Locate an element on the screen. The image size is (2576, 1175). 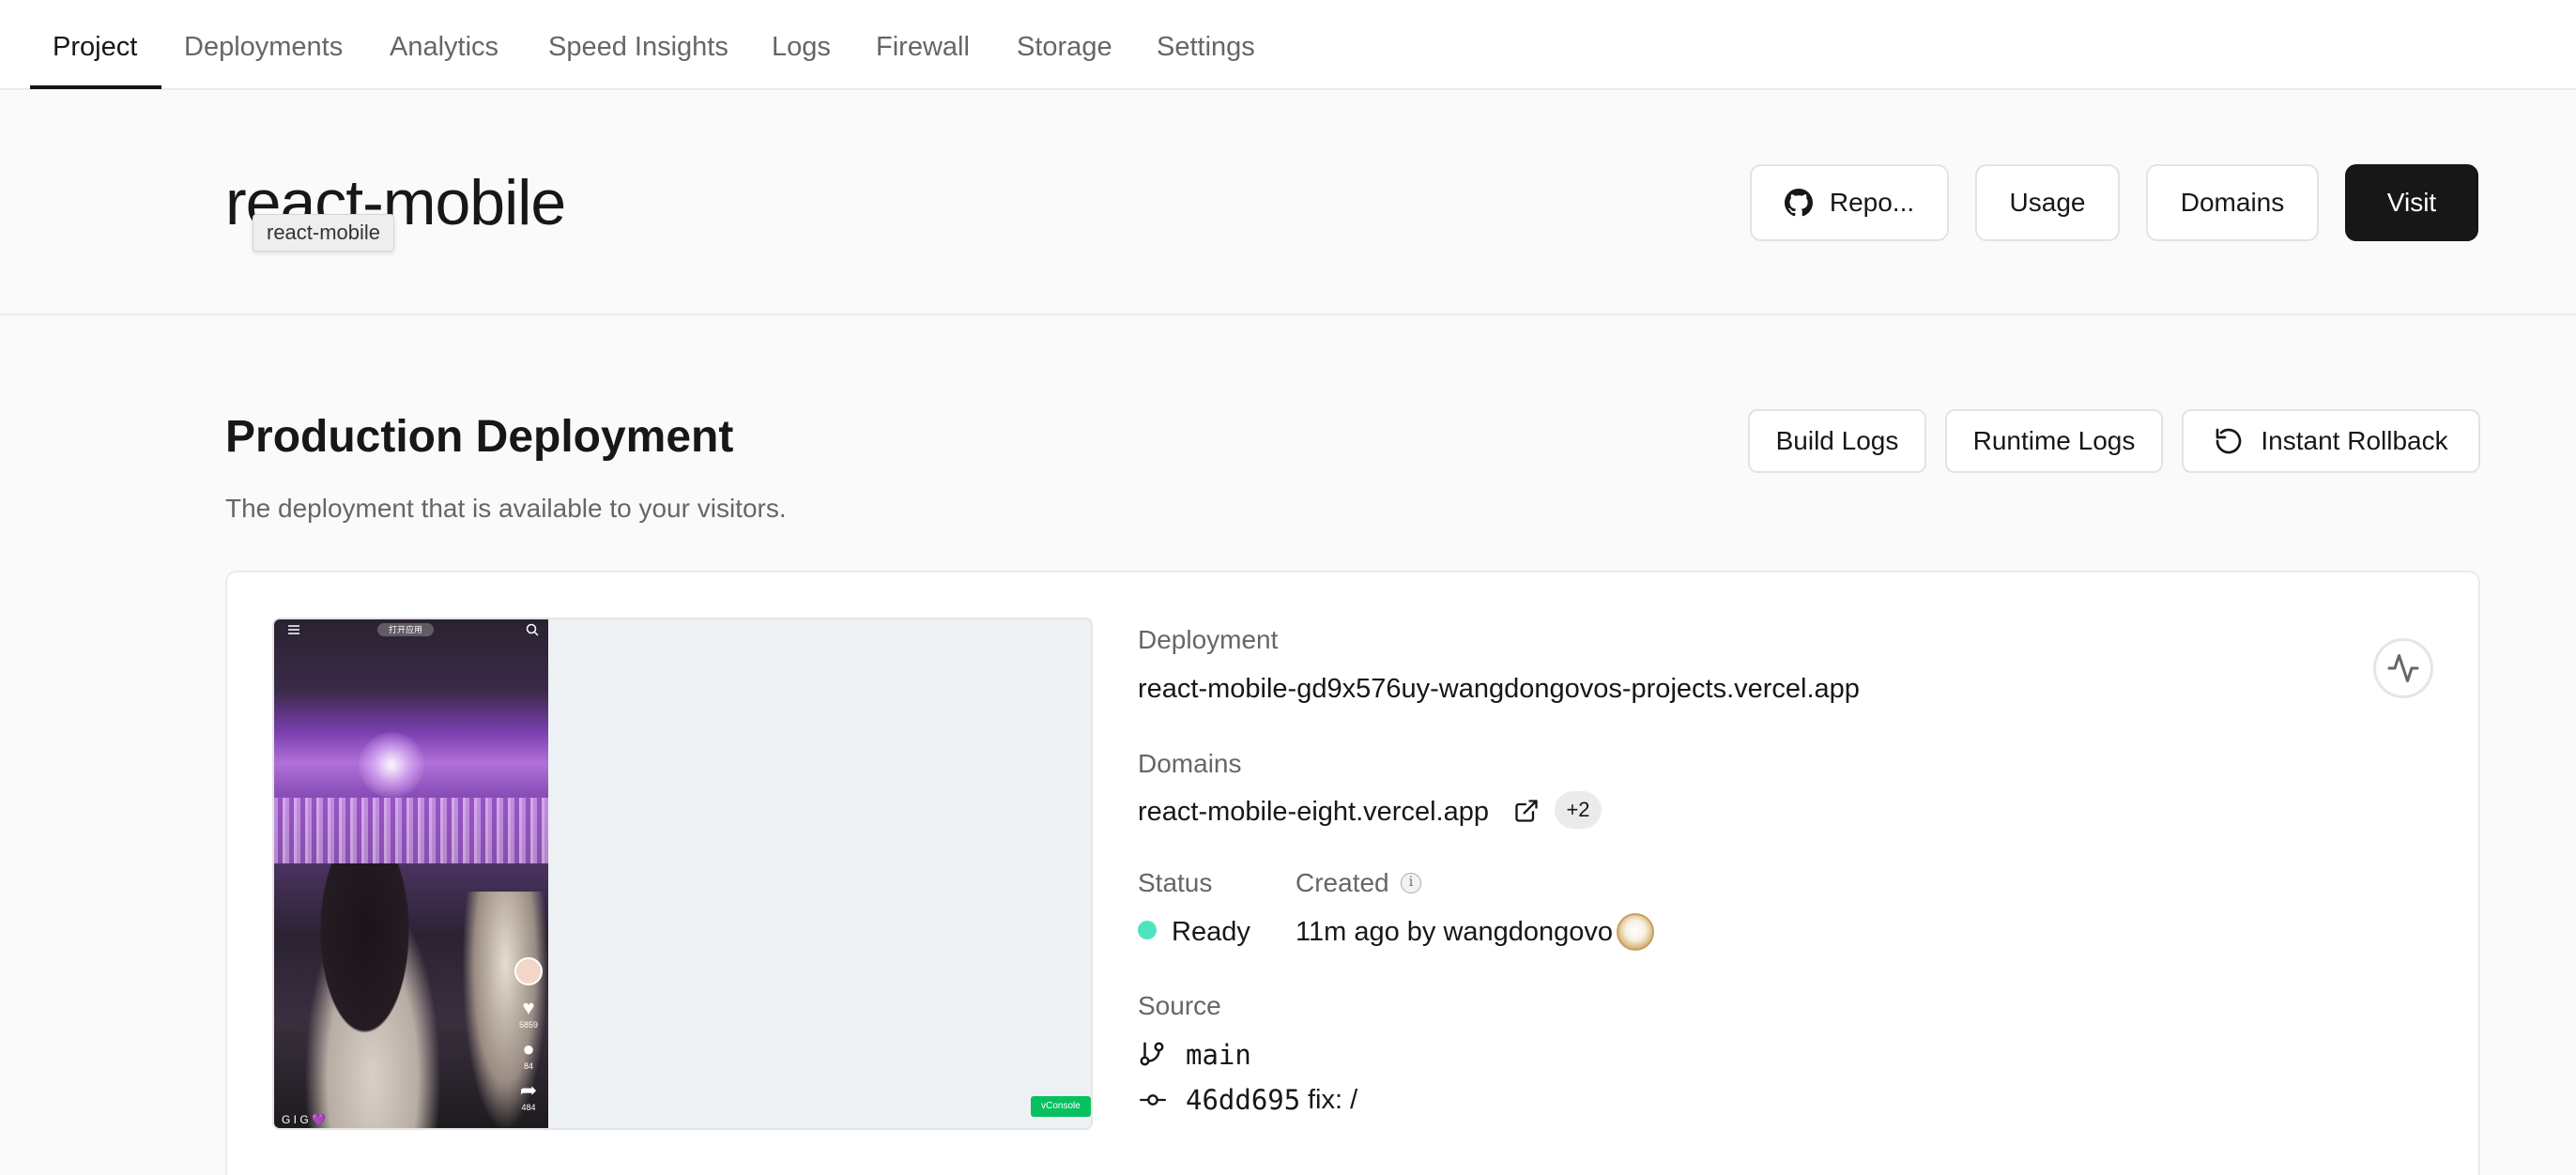
preview-topbar: 打开应用 is located at coordinates (411, 630).